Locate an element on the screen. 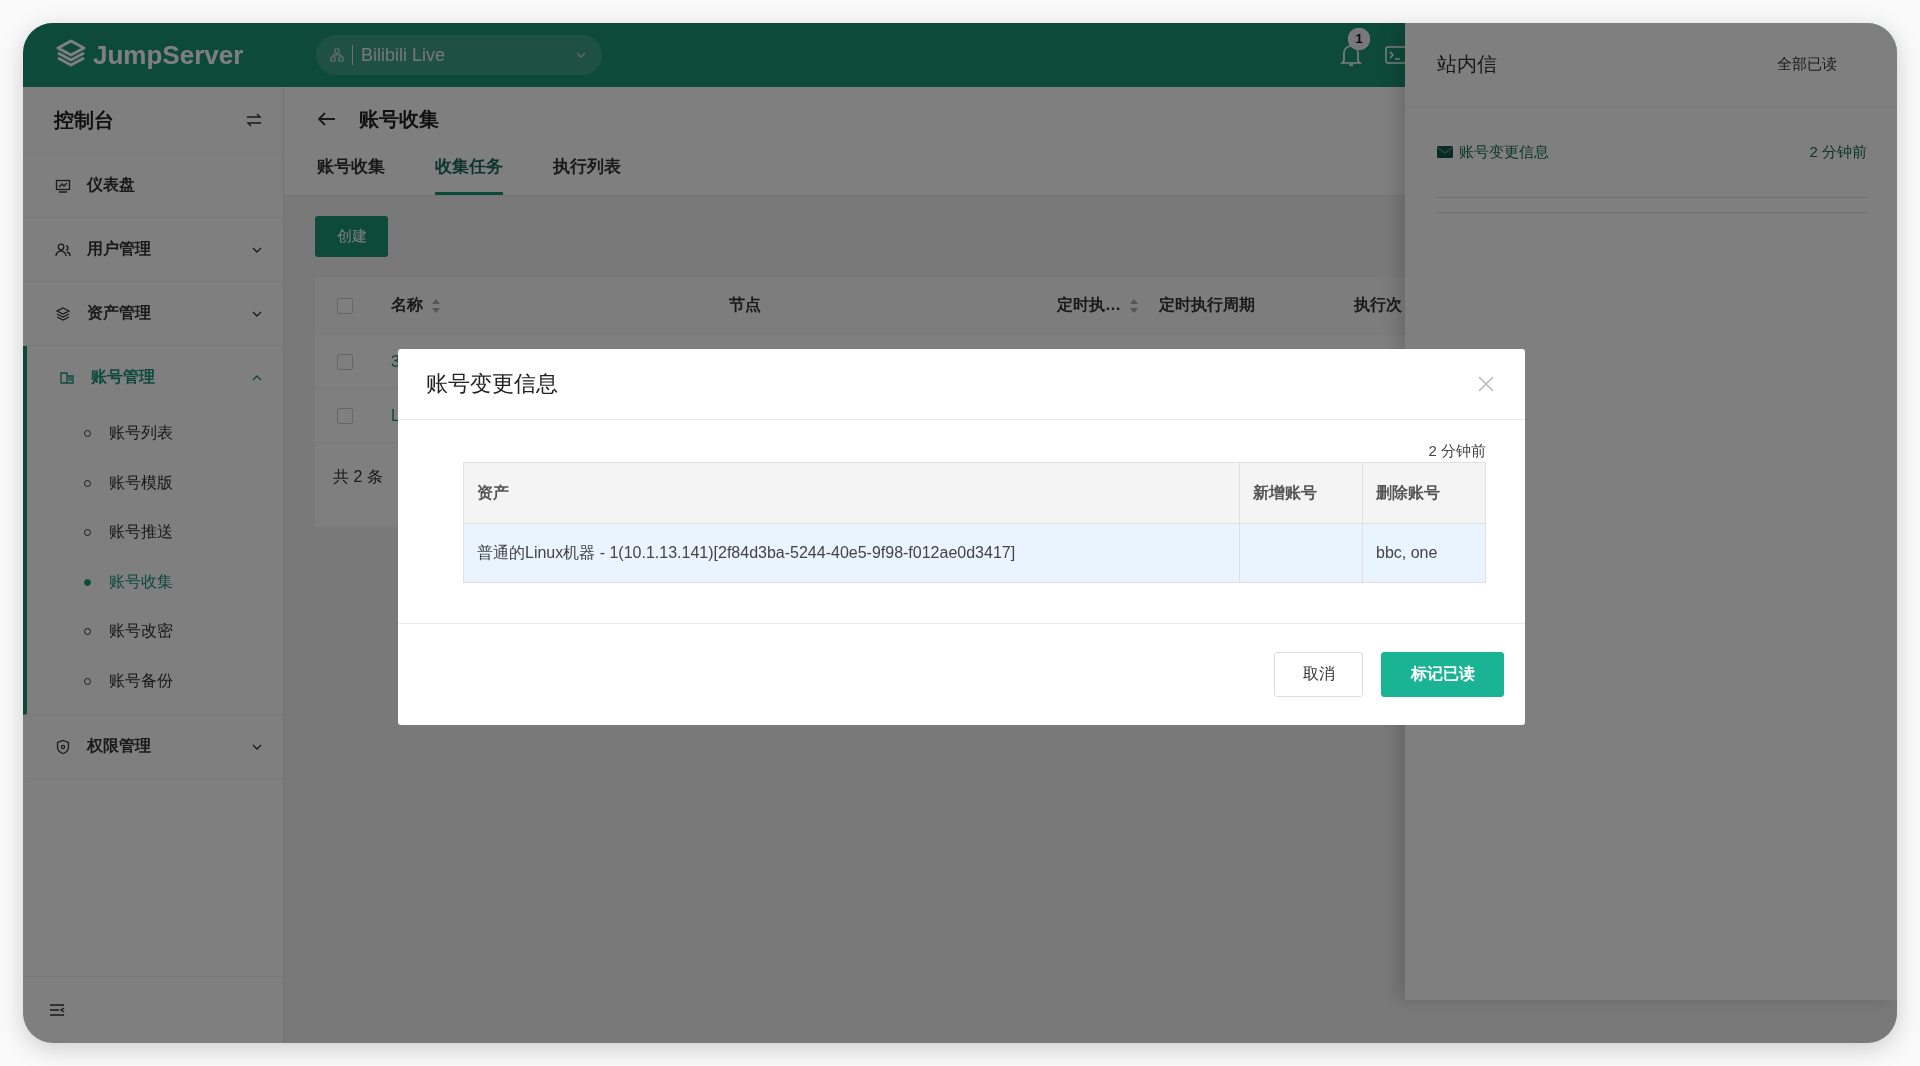  sidebar-subitem: 账号改密 is located at coordinates (155, 632).